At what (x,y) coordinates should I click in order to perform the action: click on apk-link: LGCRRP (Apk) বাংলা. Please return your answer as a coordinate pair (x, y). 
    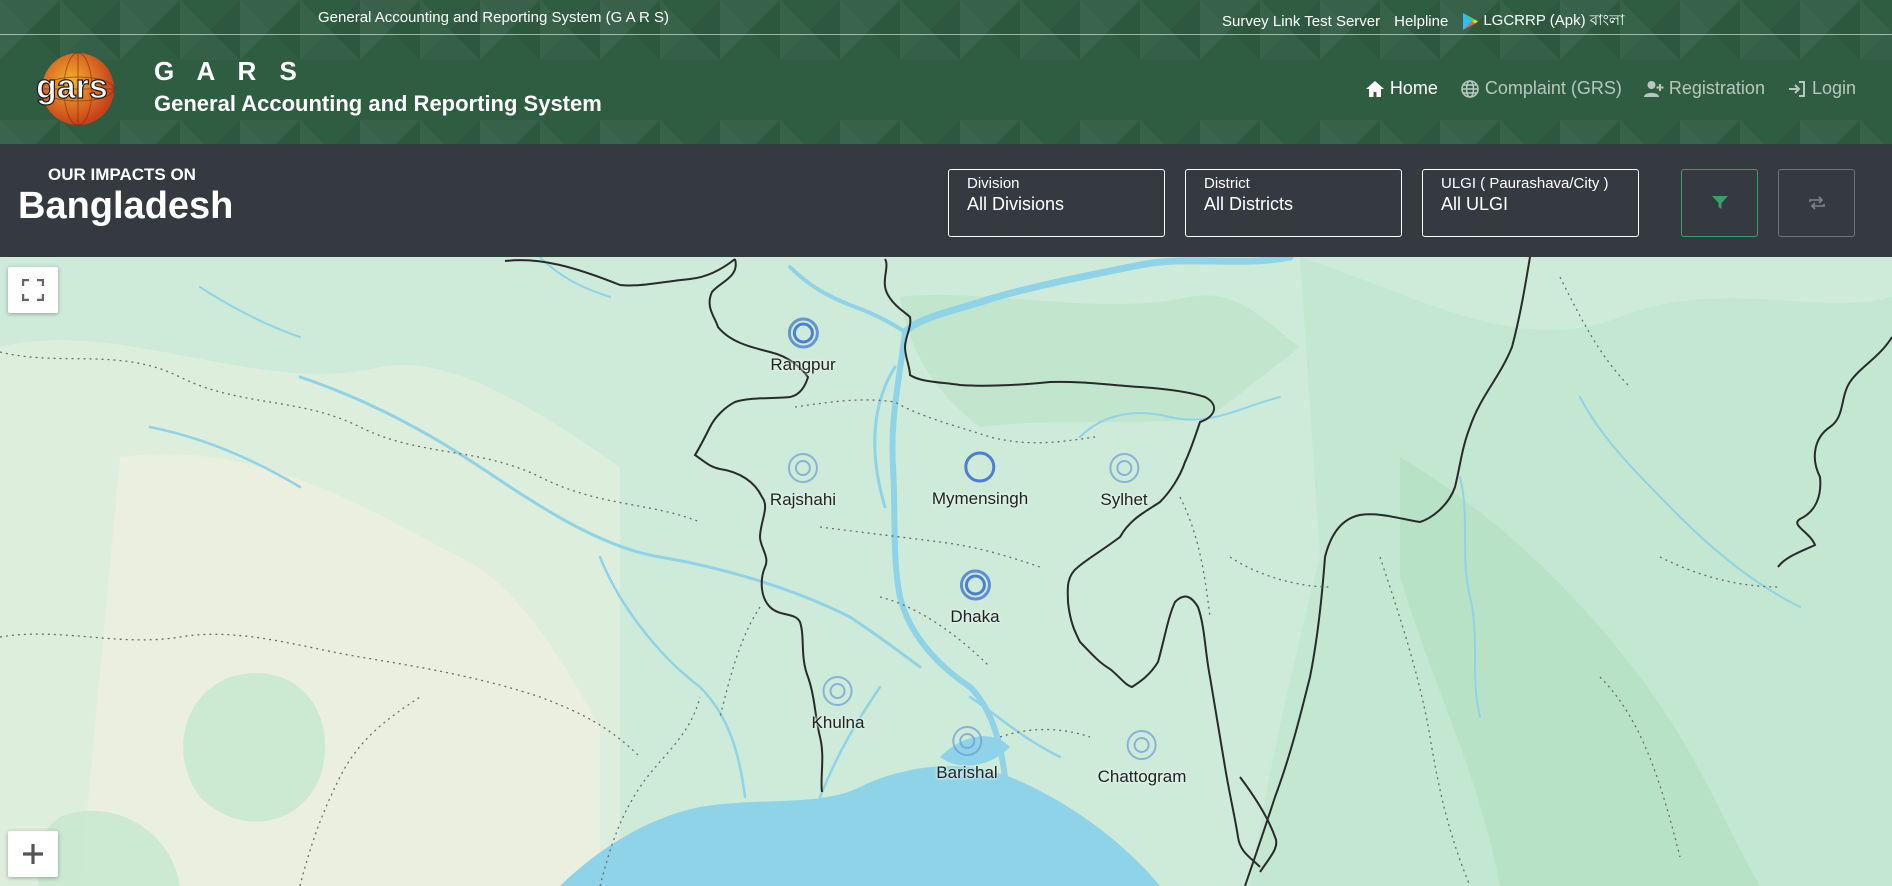
    Looking at the image, I should click on (1543, 21).